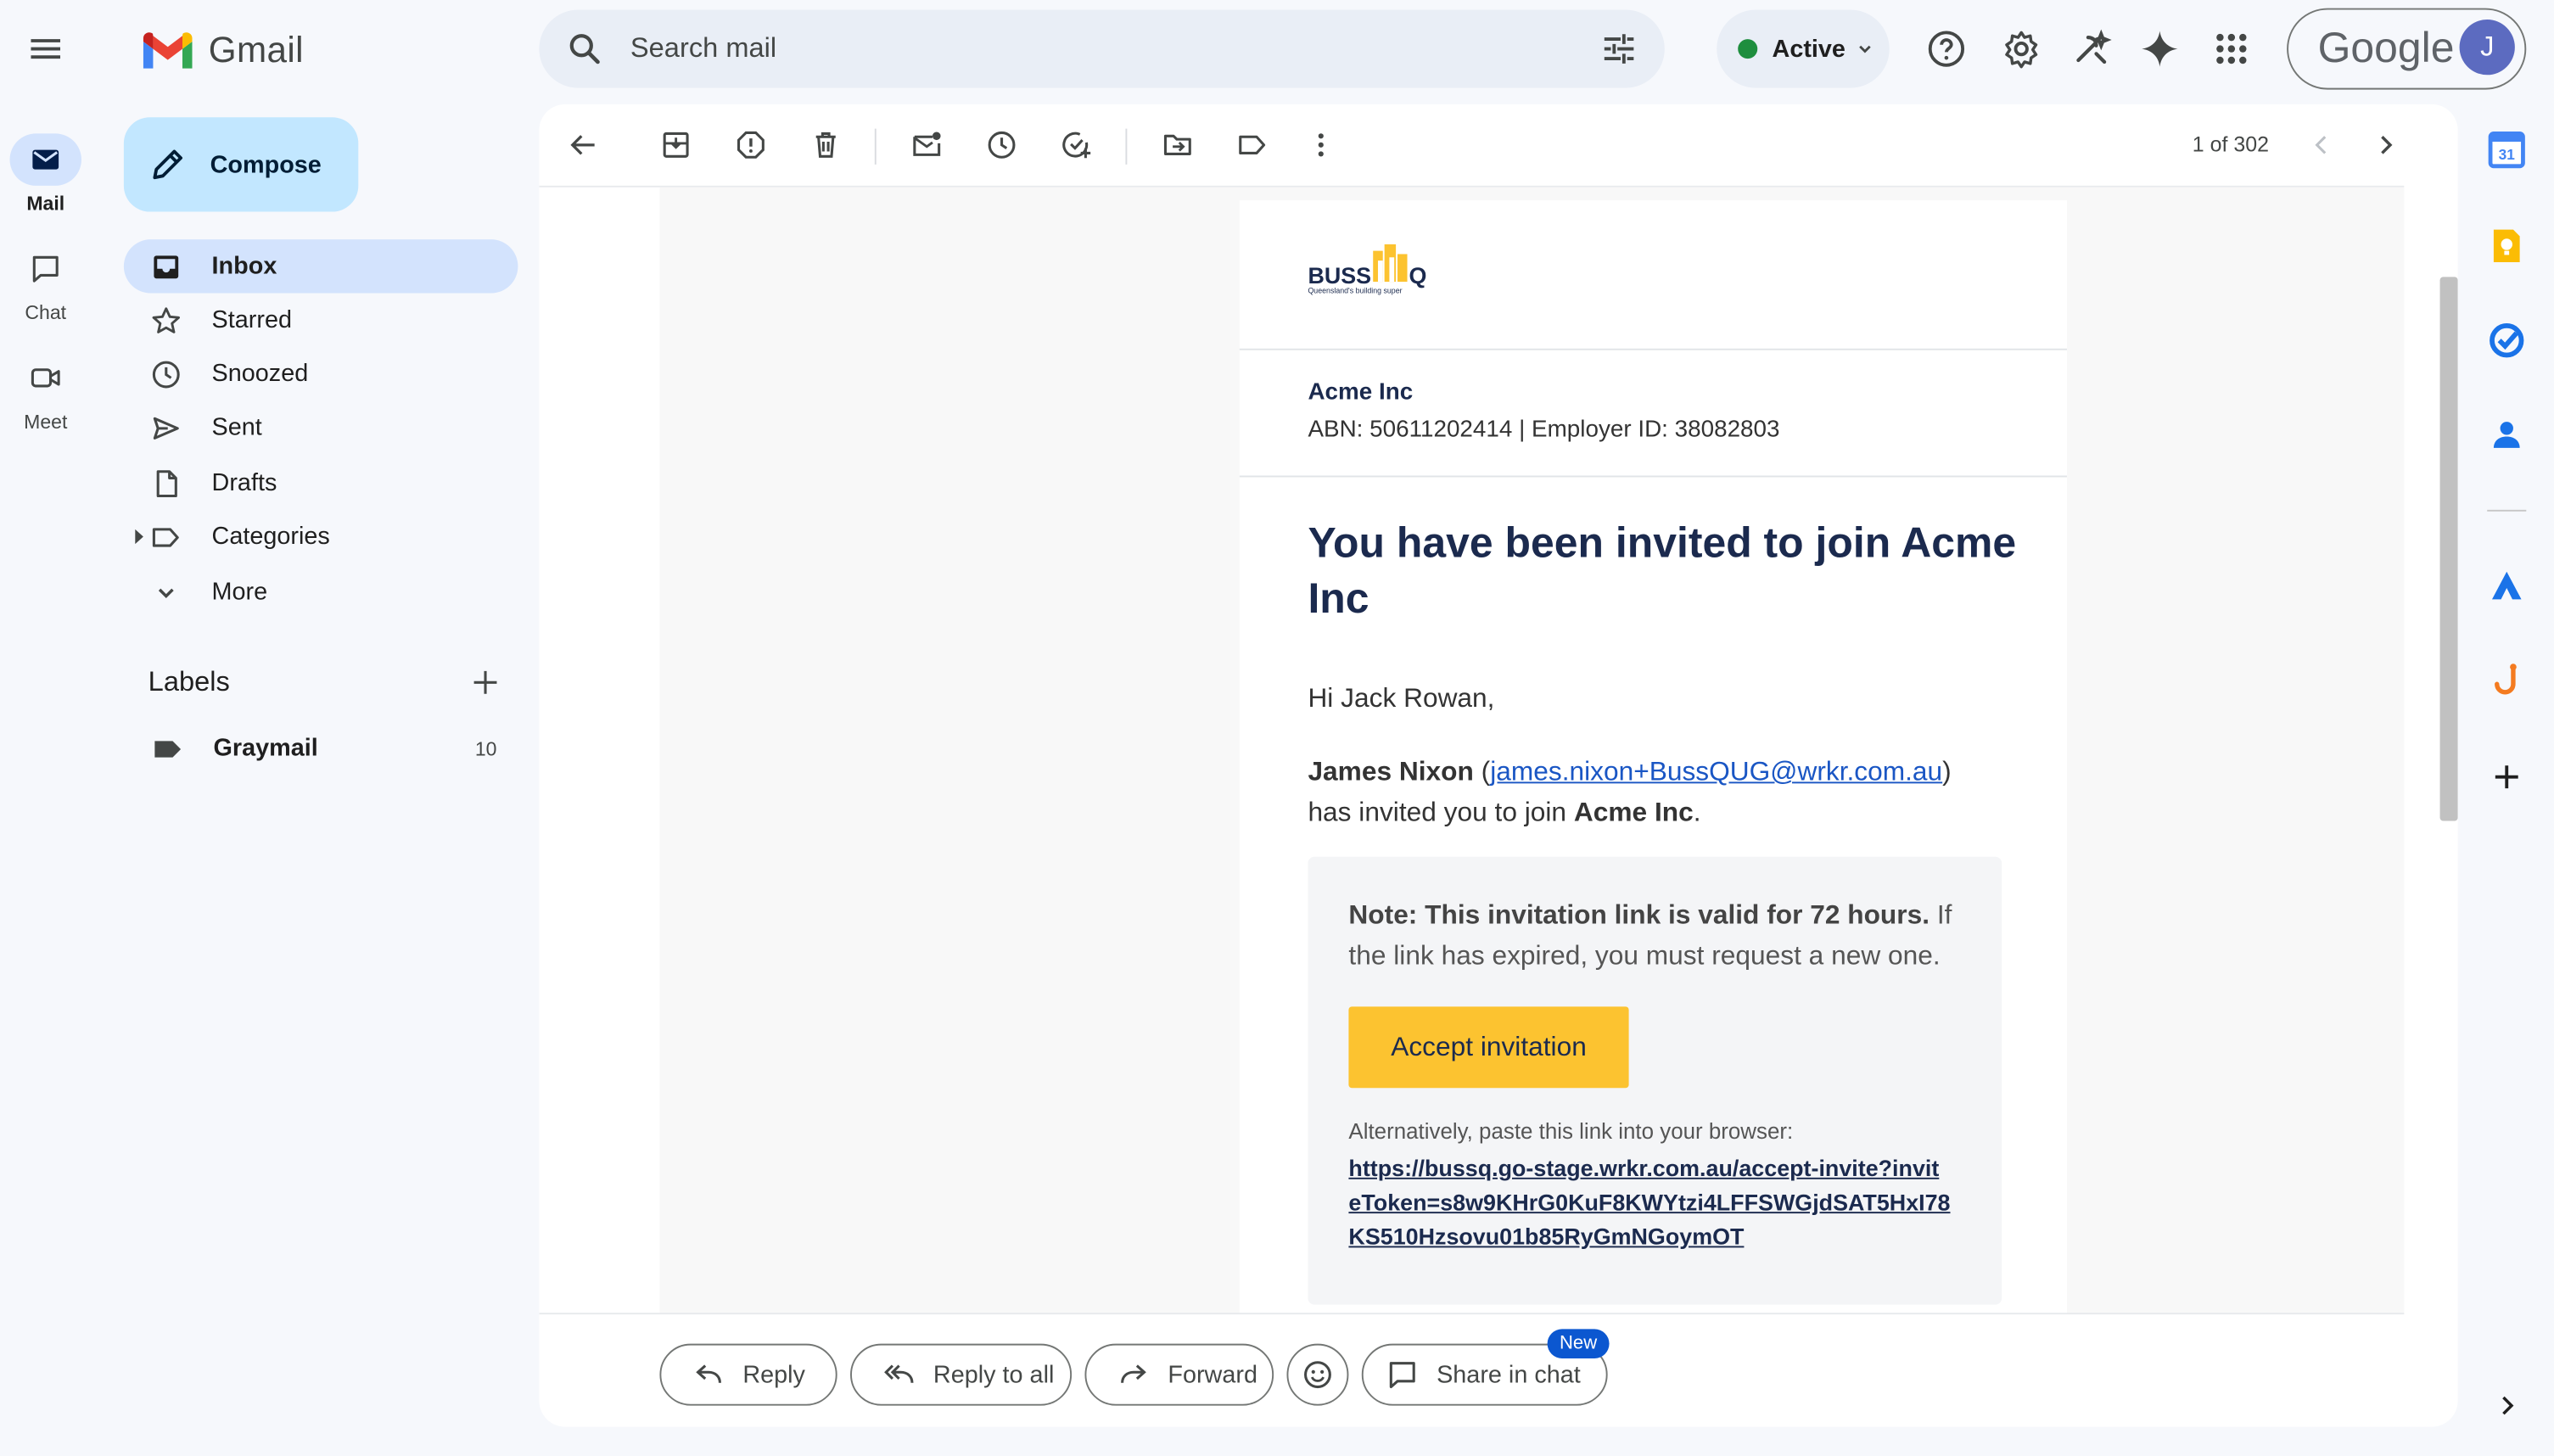 Image resolution: width=2554 pixels, height=1456 pixels. What do you see at coordinates (166, 319) in the screenshot?
I see `star-icon` at bounding box center [166, 319].